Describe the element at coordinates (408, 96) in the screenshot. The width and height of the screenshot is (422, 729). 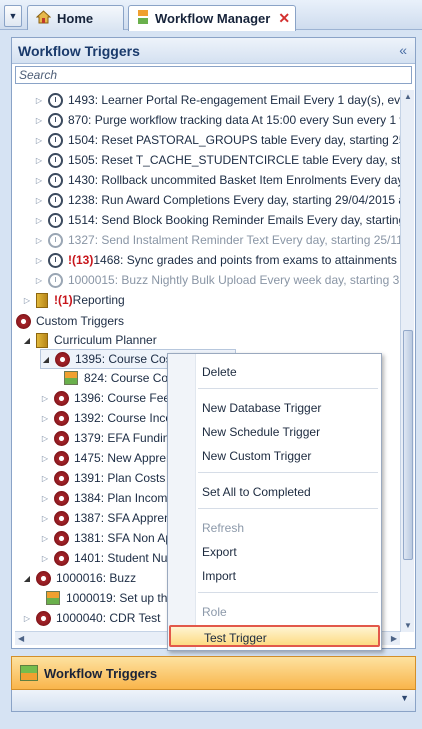
I see `scroll-up-icon: ▲` at that location.